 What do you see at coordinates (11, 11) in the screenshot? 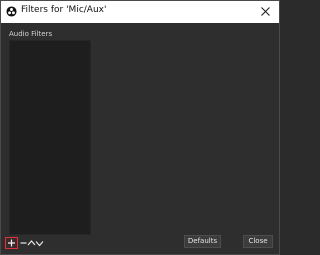
I see `obs-logo-icon` at bounding box center [11, 11].